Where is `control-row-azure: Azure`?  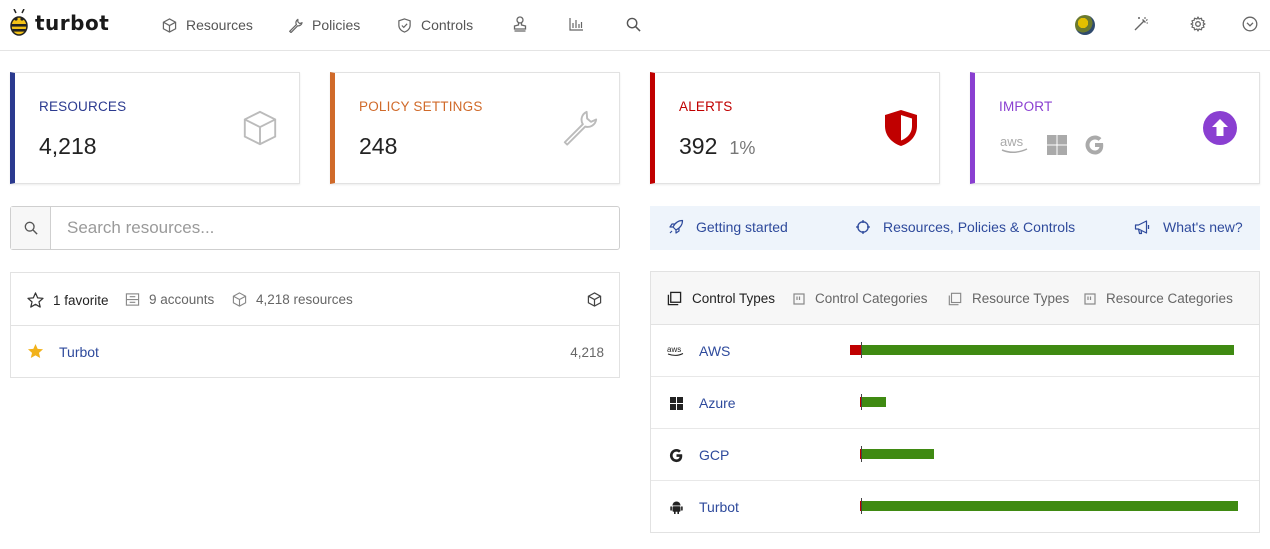 control-row-azure: Azure is located at coordinates (955, 403).